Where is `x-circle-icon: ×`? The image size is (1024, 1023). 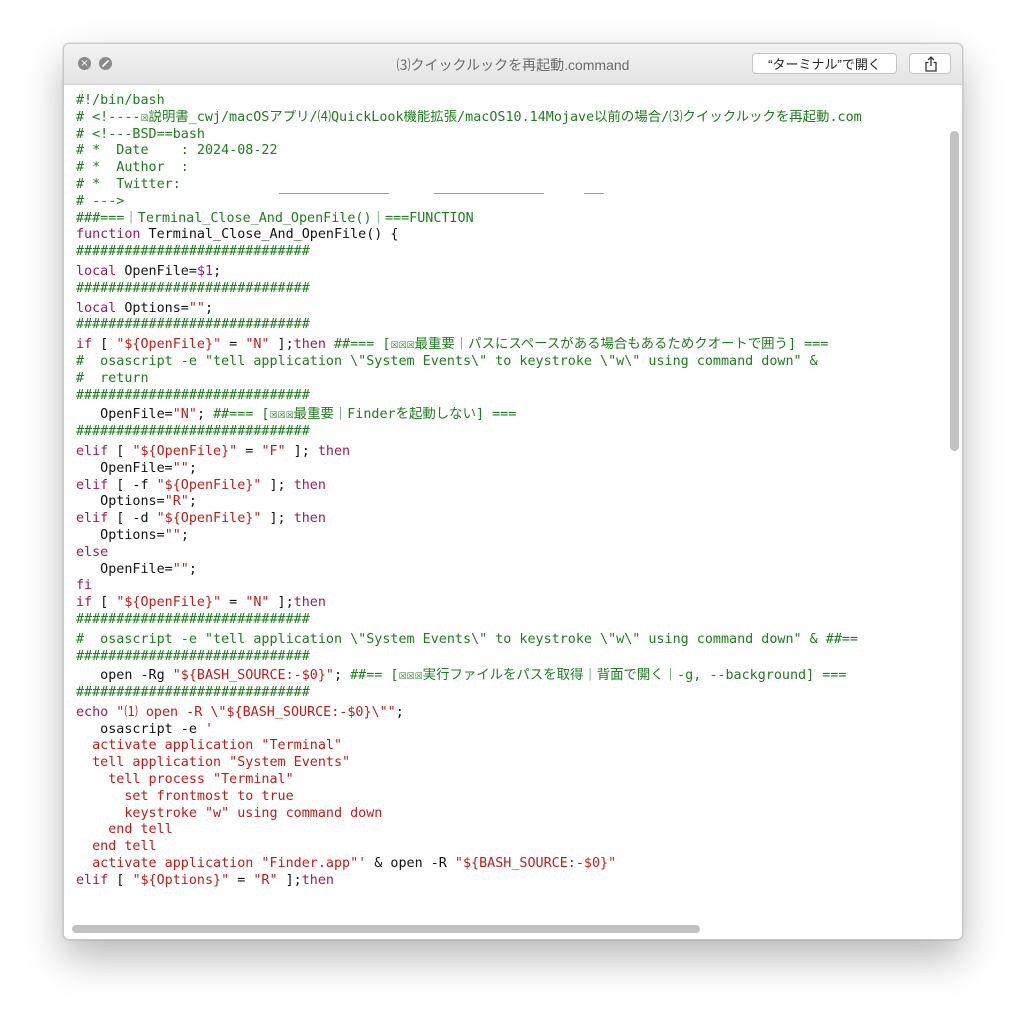 x-circle-icon: × is located at coordinates (84, 63).